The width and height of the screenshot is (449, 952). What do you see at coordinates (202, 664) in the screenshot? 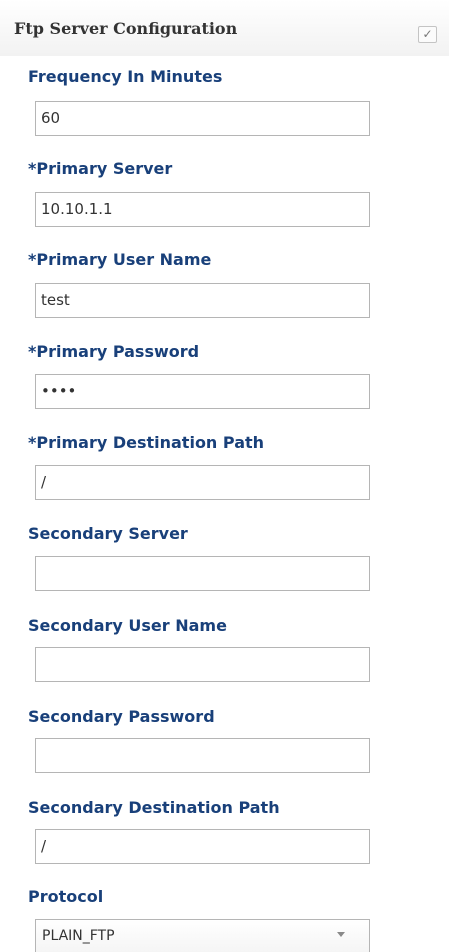
I see `secondary-user-input` at bounding box center [202, 664].